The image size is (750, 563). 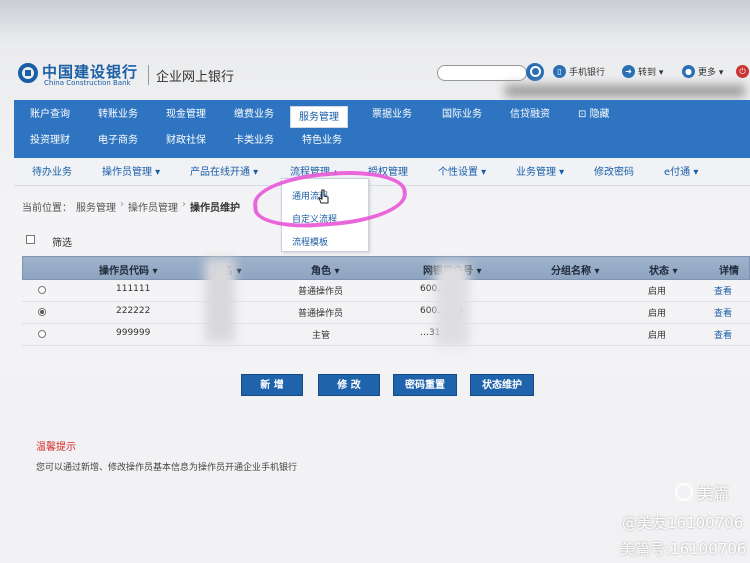 I want to click on product-title: 企业网上银行, so click(x=195, y=77).